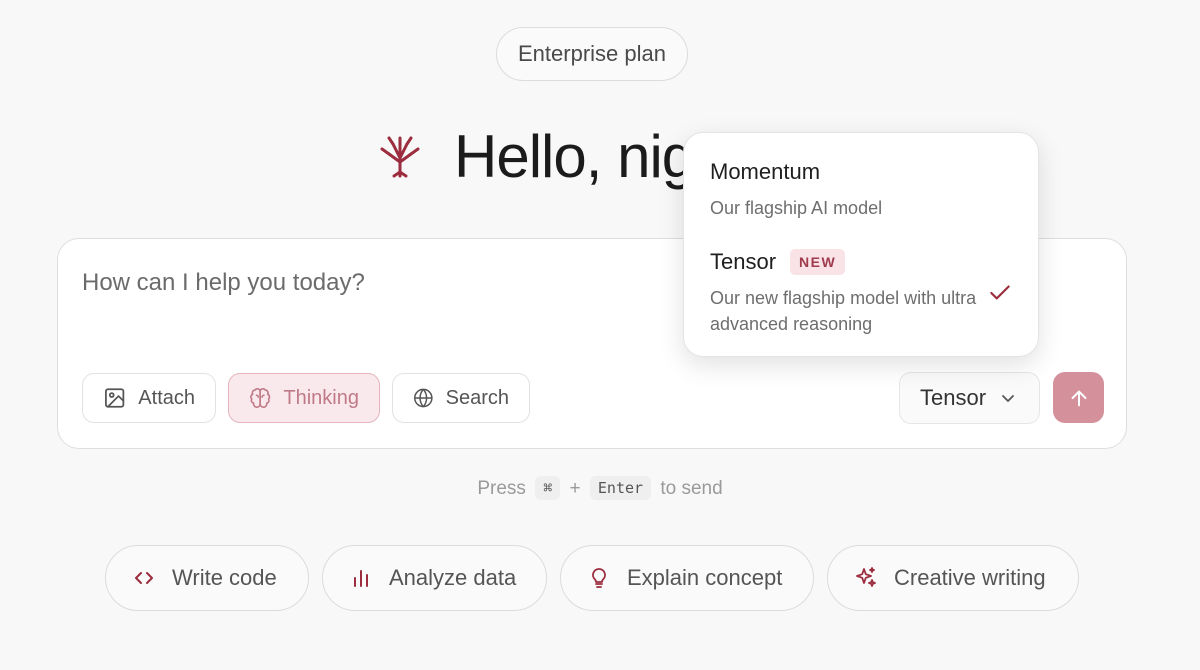 Image resolution: width=1200 pixels, height=670 pixels. I want to click on explain-concept-chip: Explain concept, so click(687, 578).